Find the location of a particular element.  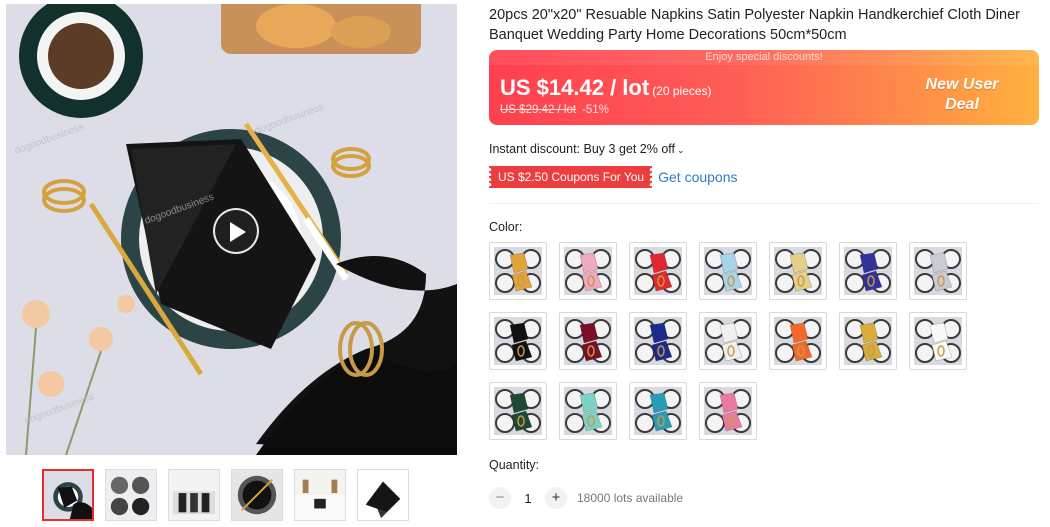

divider is located at coordinates (764, 203).